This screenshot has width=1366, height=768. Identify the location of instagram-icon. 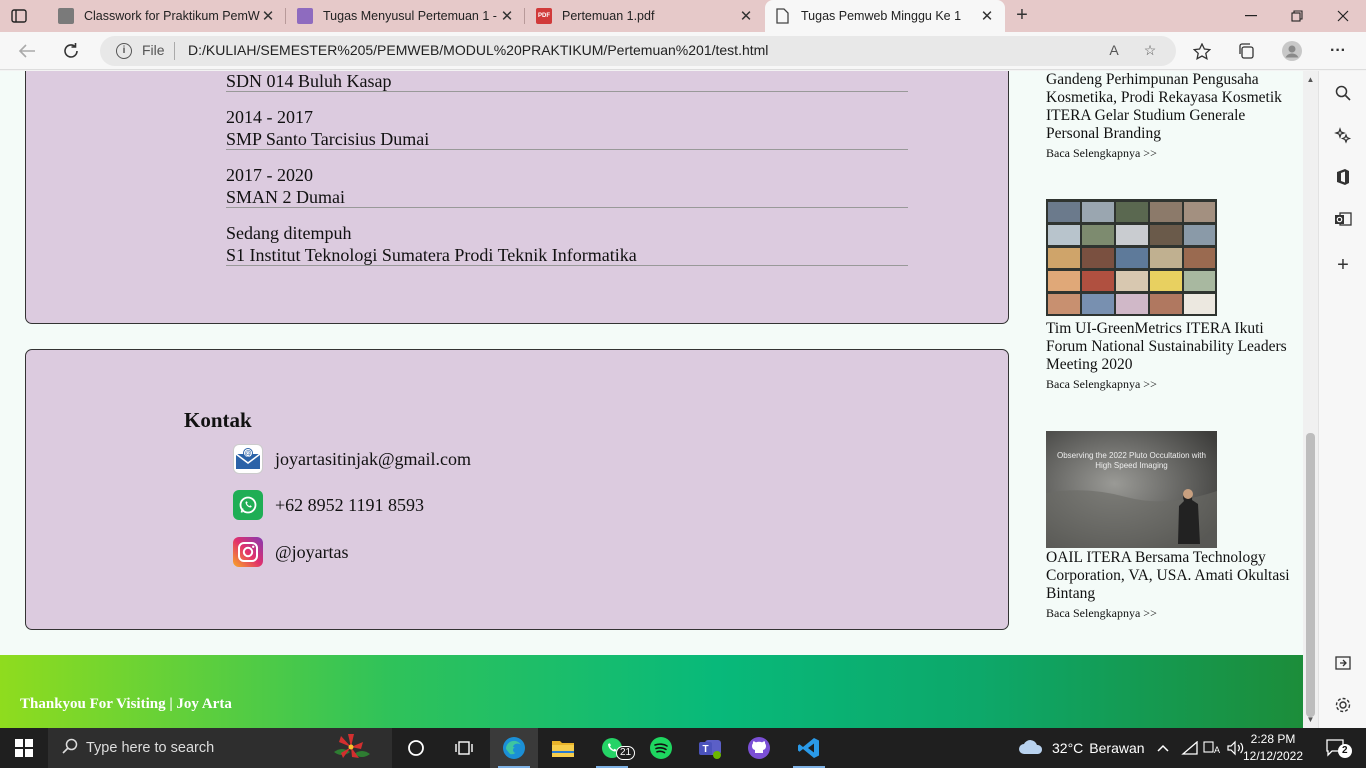
(248, 552).